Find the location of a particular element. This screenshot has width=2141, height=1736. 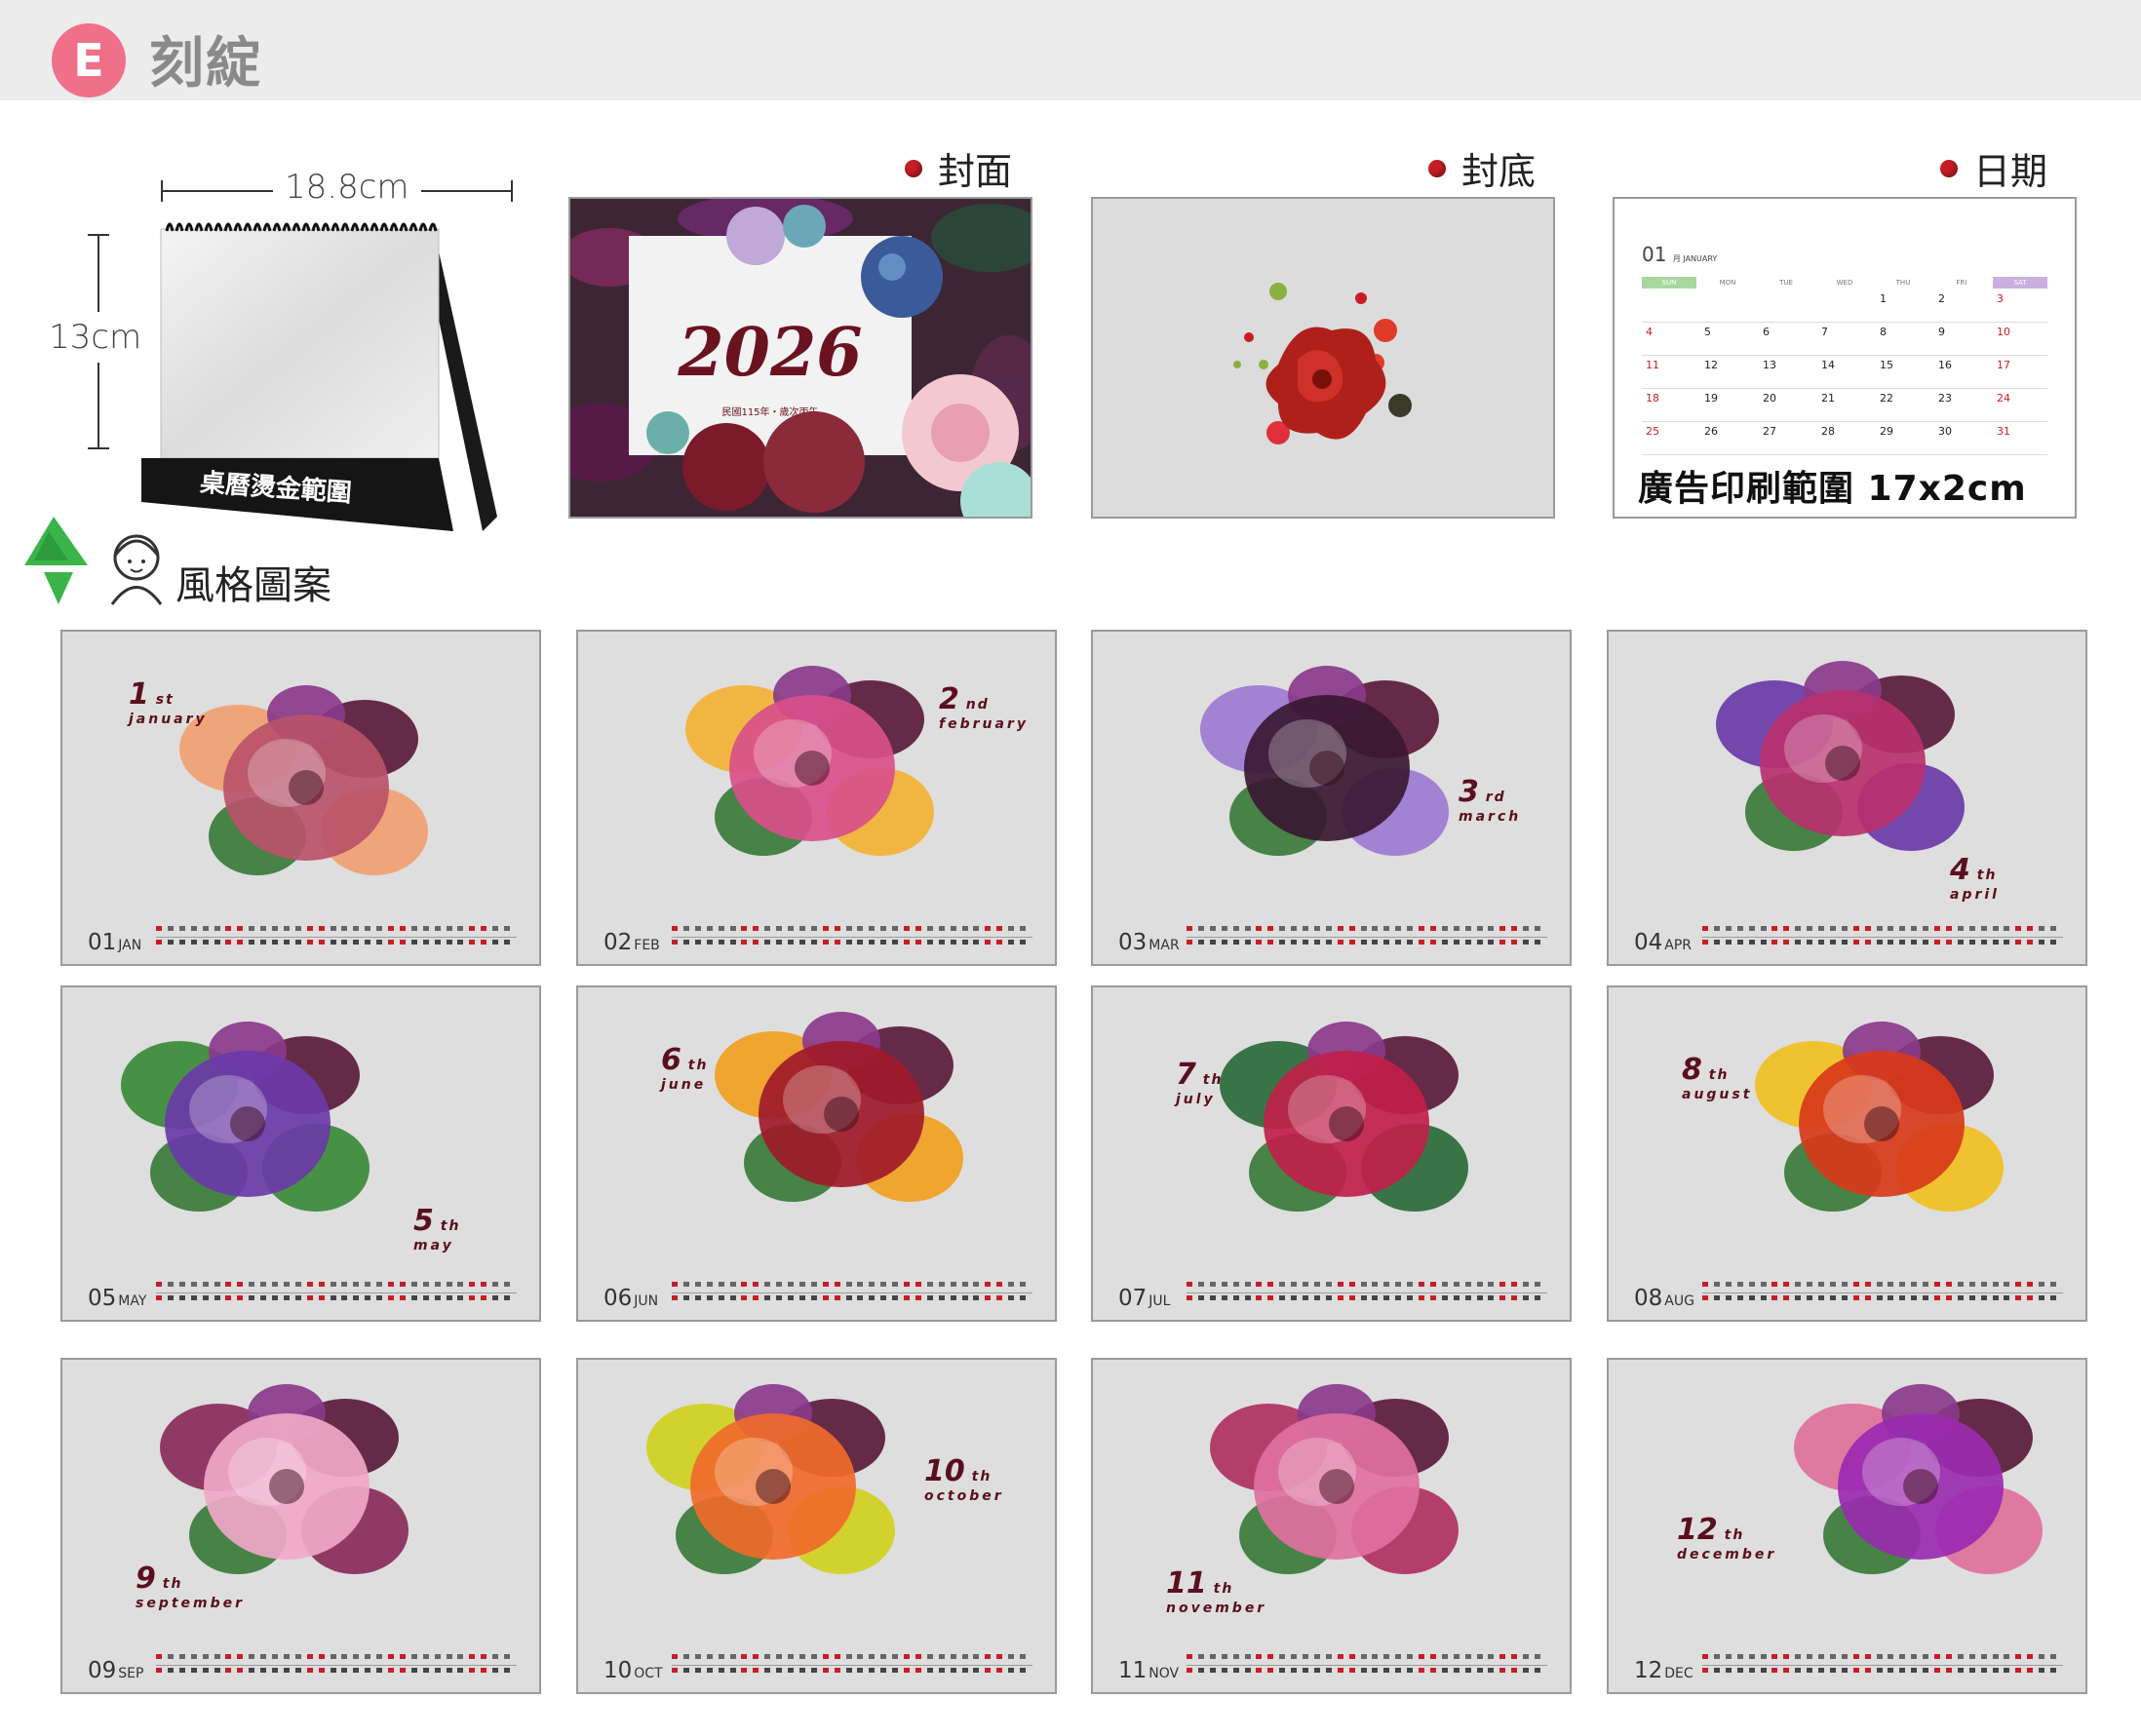

month-name: november is located at coordinates (1216, 1608).